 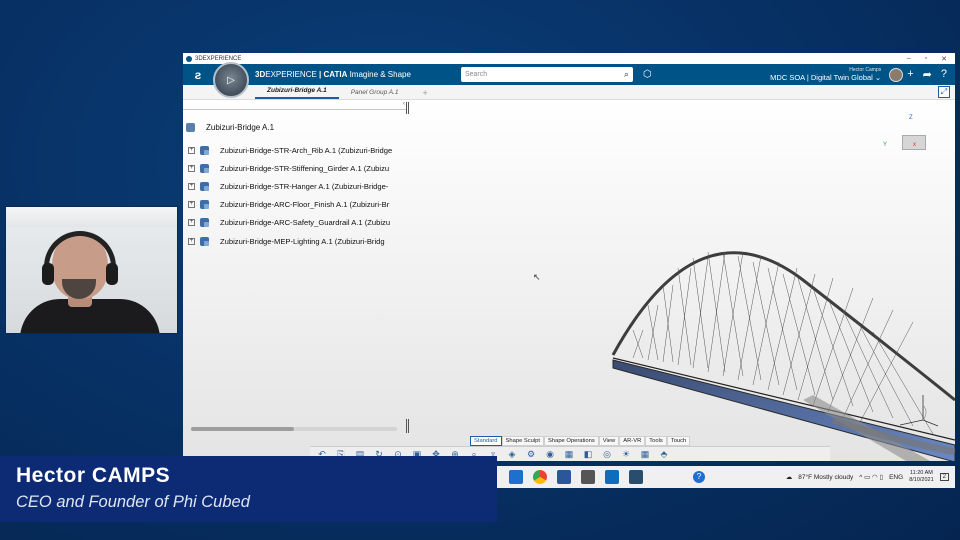 I want to click on close-button: ✕, so click(x=944, y=59).